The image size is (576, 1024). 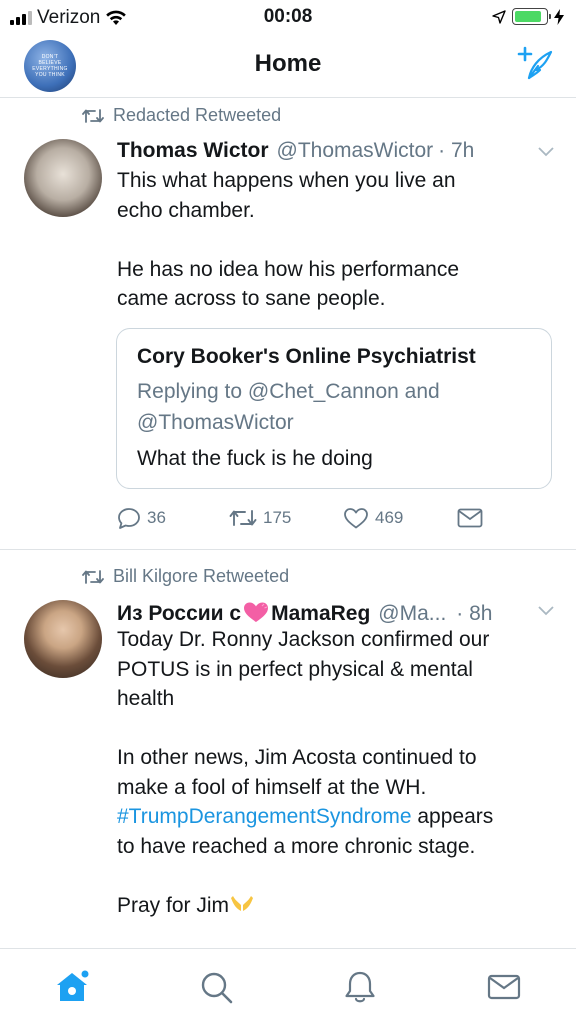 What do you see at coordinates (201, 576) in the screenshot?
I see `retweeted-by-label: Bill Kilgore Retweeted` at bounding box center [201, 576].